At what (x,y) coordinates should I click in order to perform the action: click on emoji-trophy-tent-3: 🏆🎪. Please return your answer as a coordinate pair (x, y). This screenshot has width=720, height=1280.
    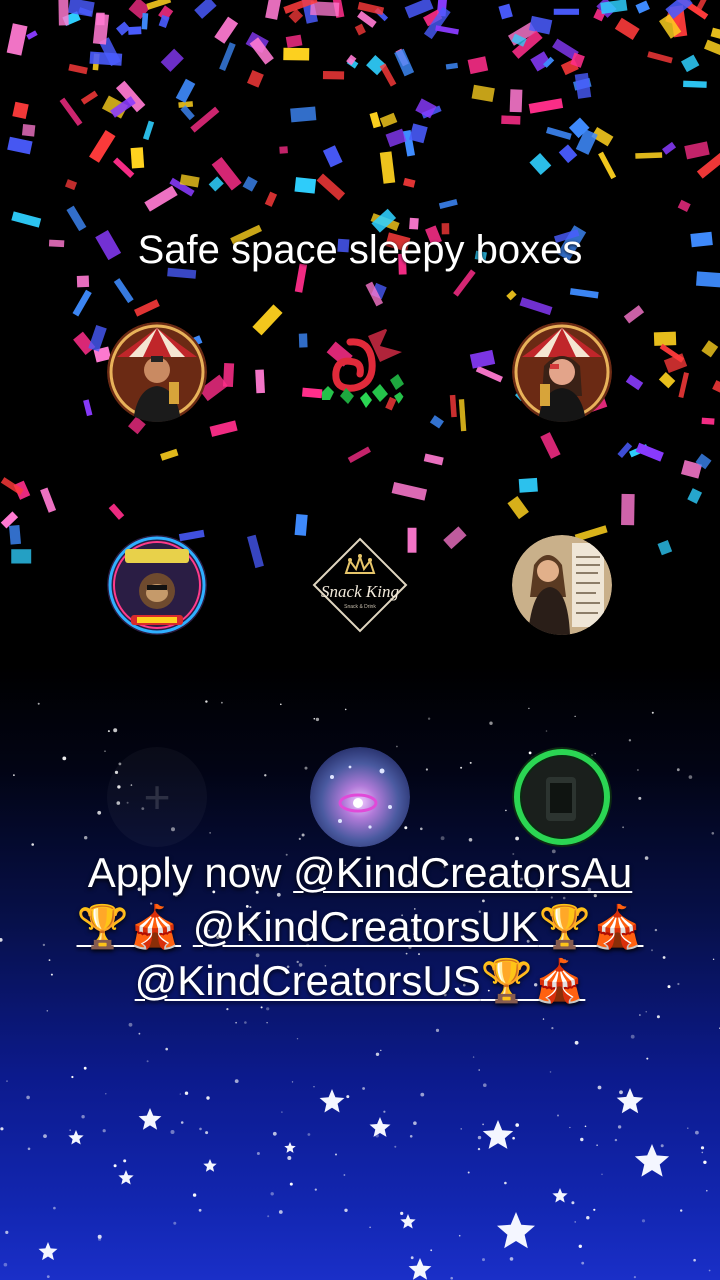
    Looking at the image, I should click on (533, 980).